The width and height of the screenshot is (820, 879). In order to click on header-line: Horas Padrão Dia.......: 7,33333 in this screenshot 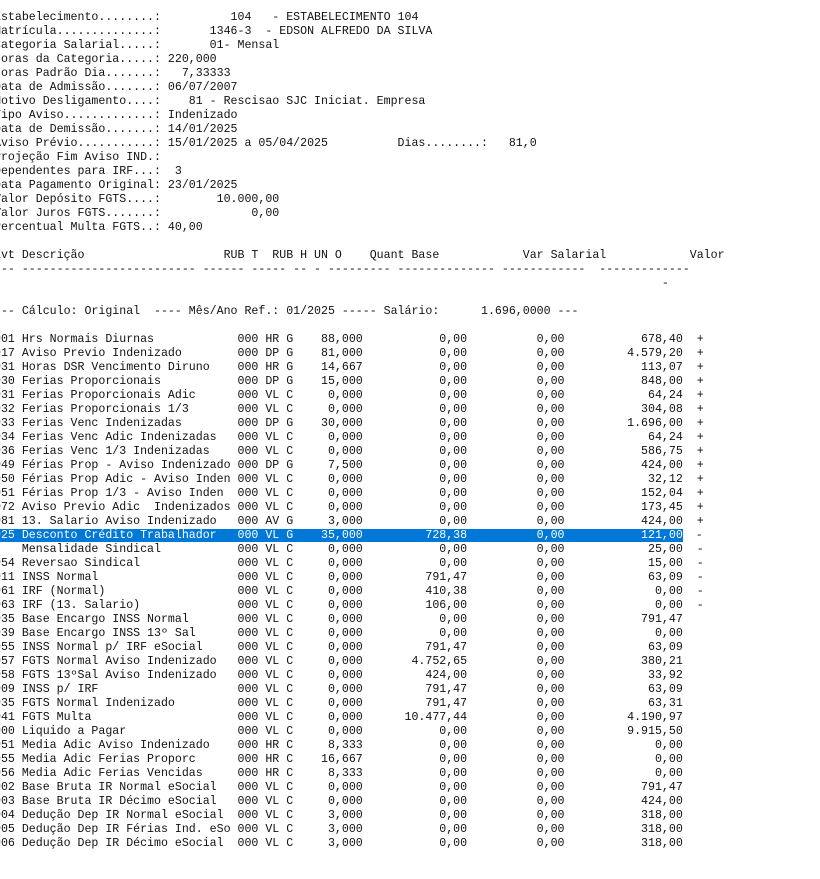, I will do `click(115, 73)`.